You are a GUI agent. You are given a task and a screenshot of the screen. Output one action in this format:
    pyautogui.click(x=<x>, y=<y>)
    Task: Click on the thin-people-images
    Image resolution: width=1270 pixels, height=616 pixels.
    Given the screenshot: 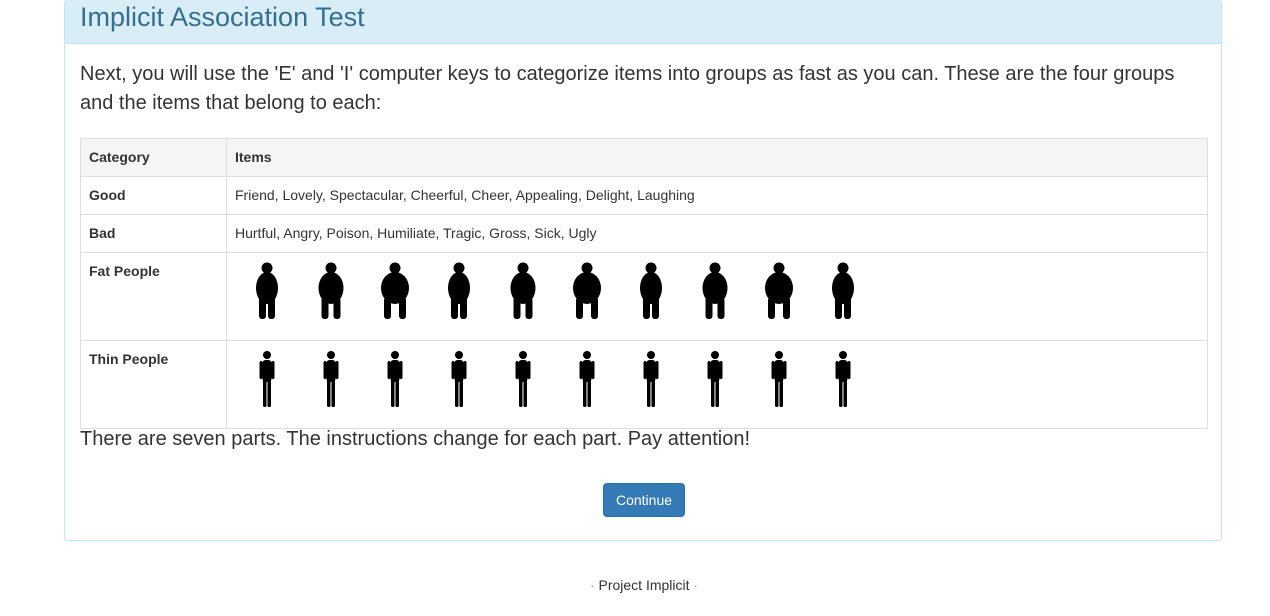 What is the action you would take?
    pyautogui.click(x=717, y=379)
    